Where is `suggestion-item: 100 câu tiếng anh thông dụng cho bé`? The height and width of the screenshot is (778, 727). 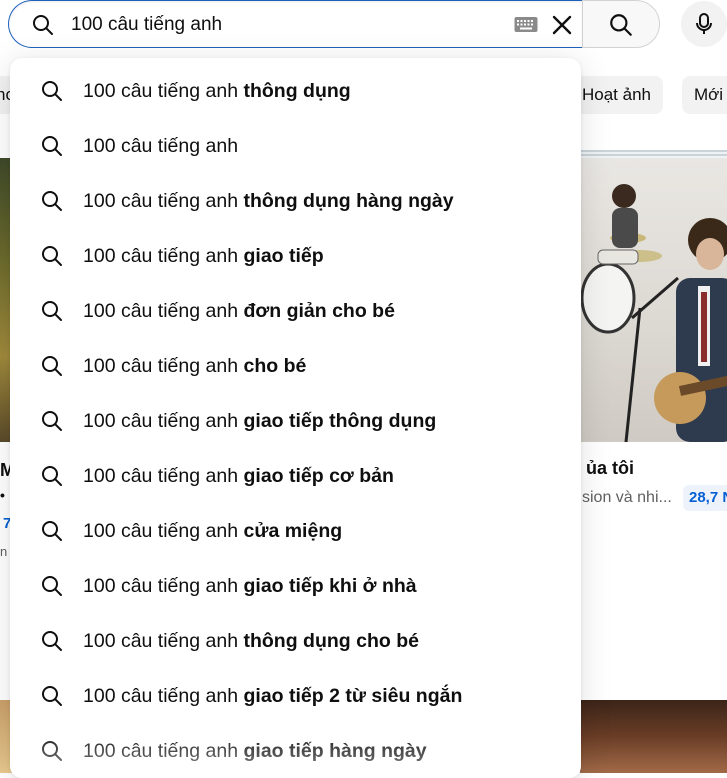
suggestion-item: 100 câu tiếng anh thông dụng cho bé is located at coordinates (295, 641).